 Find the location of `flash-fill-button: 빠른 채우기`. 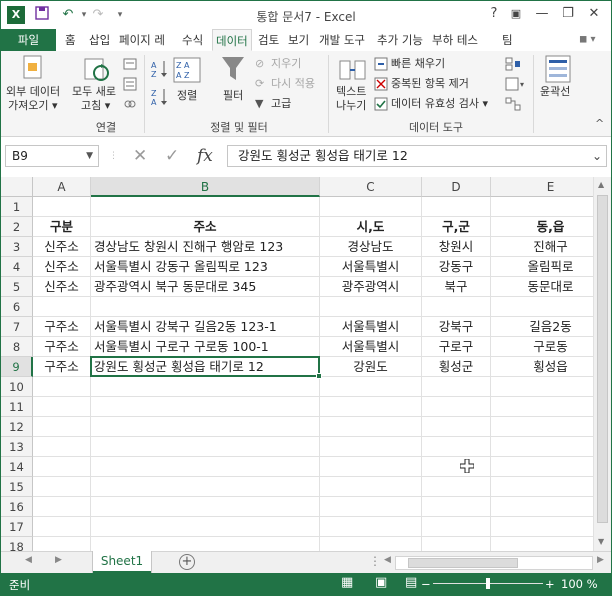

flash-fill-button: 빠른 채우기 is located at coordinates (418, 64).